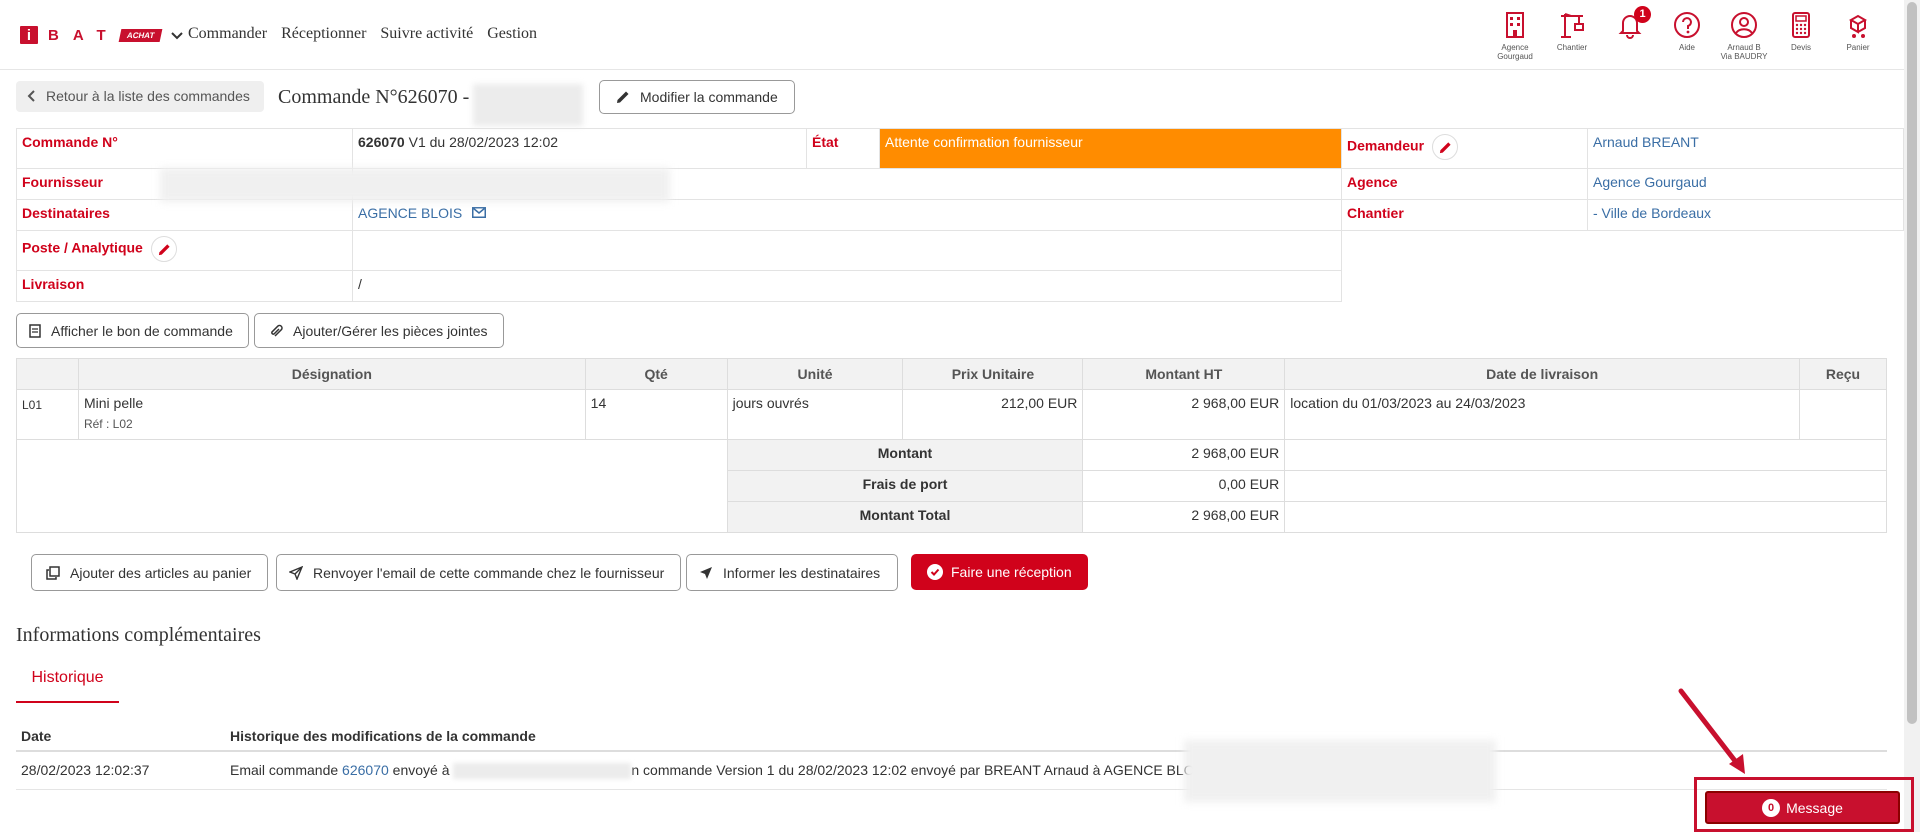  I want to click on history-prefix: Email commande, so click(286, 770).